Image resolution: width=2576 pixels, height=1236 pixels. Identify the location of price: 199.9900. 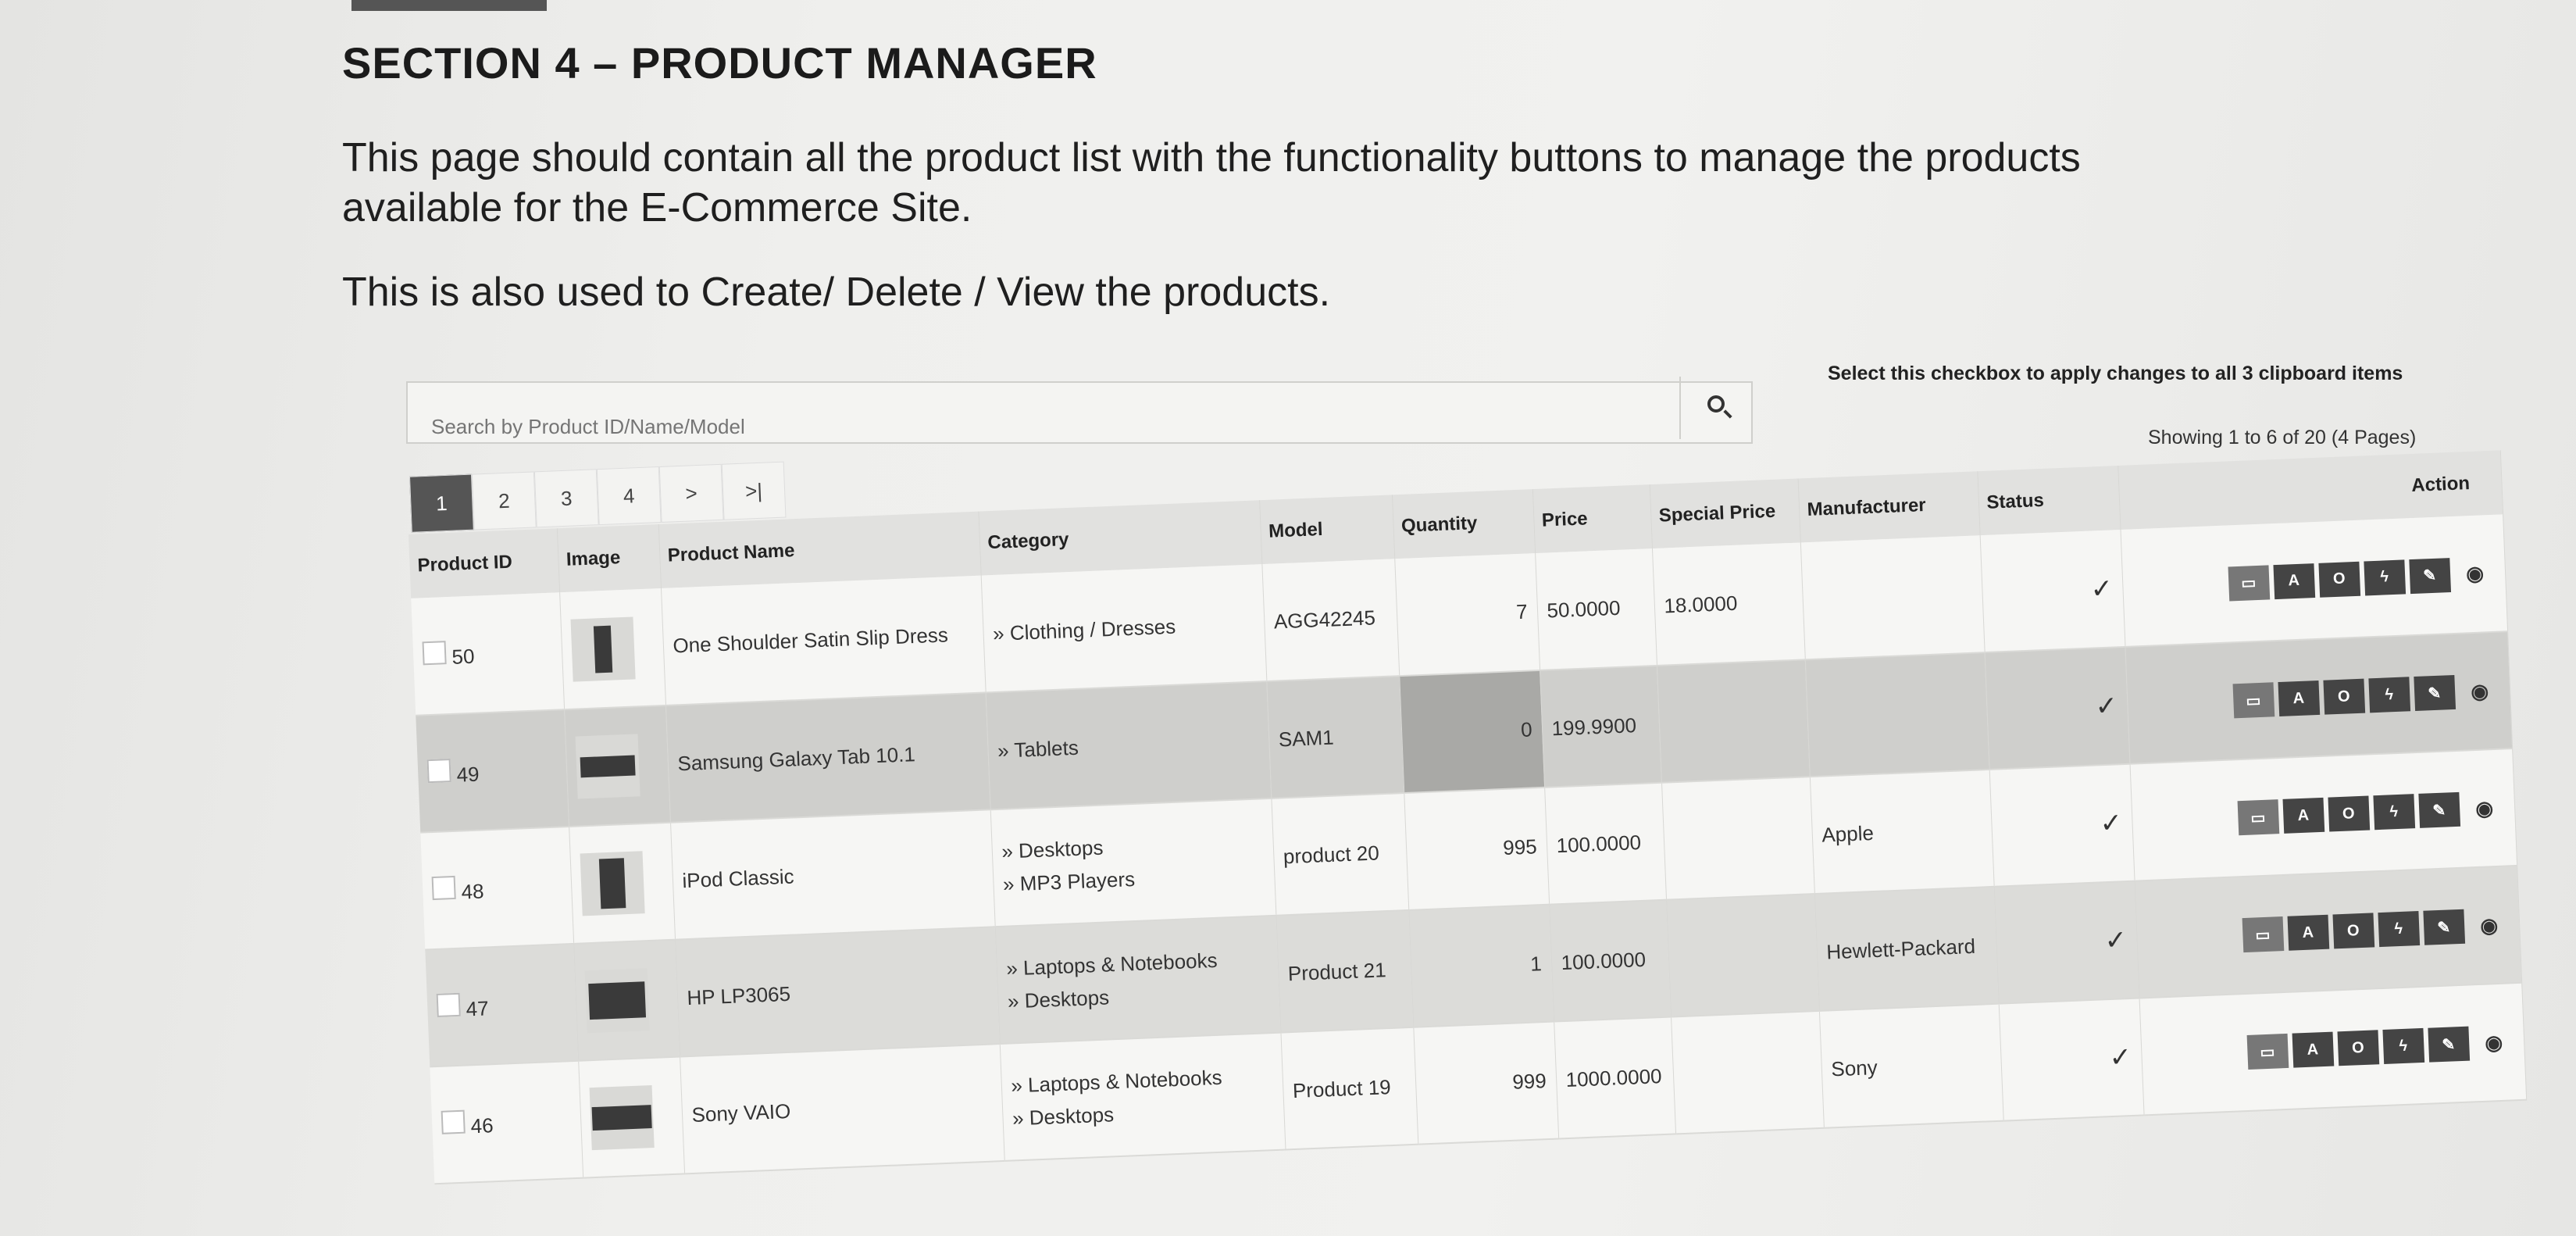
(1601, 726).